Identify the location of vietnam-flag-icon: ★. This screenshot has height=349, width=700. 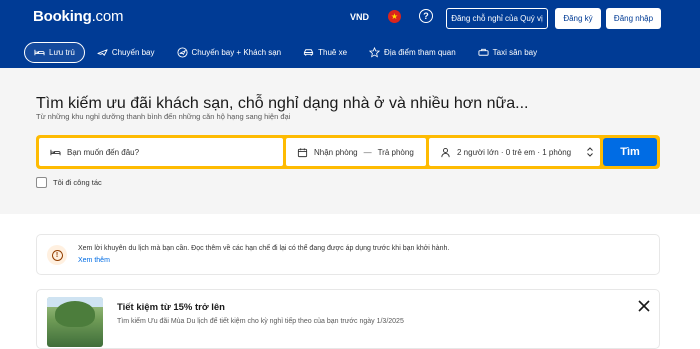
(394, 16).